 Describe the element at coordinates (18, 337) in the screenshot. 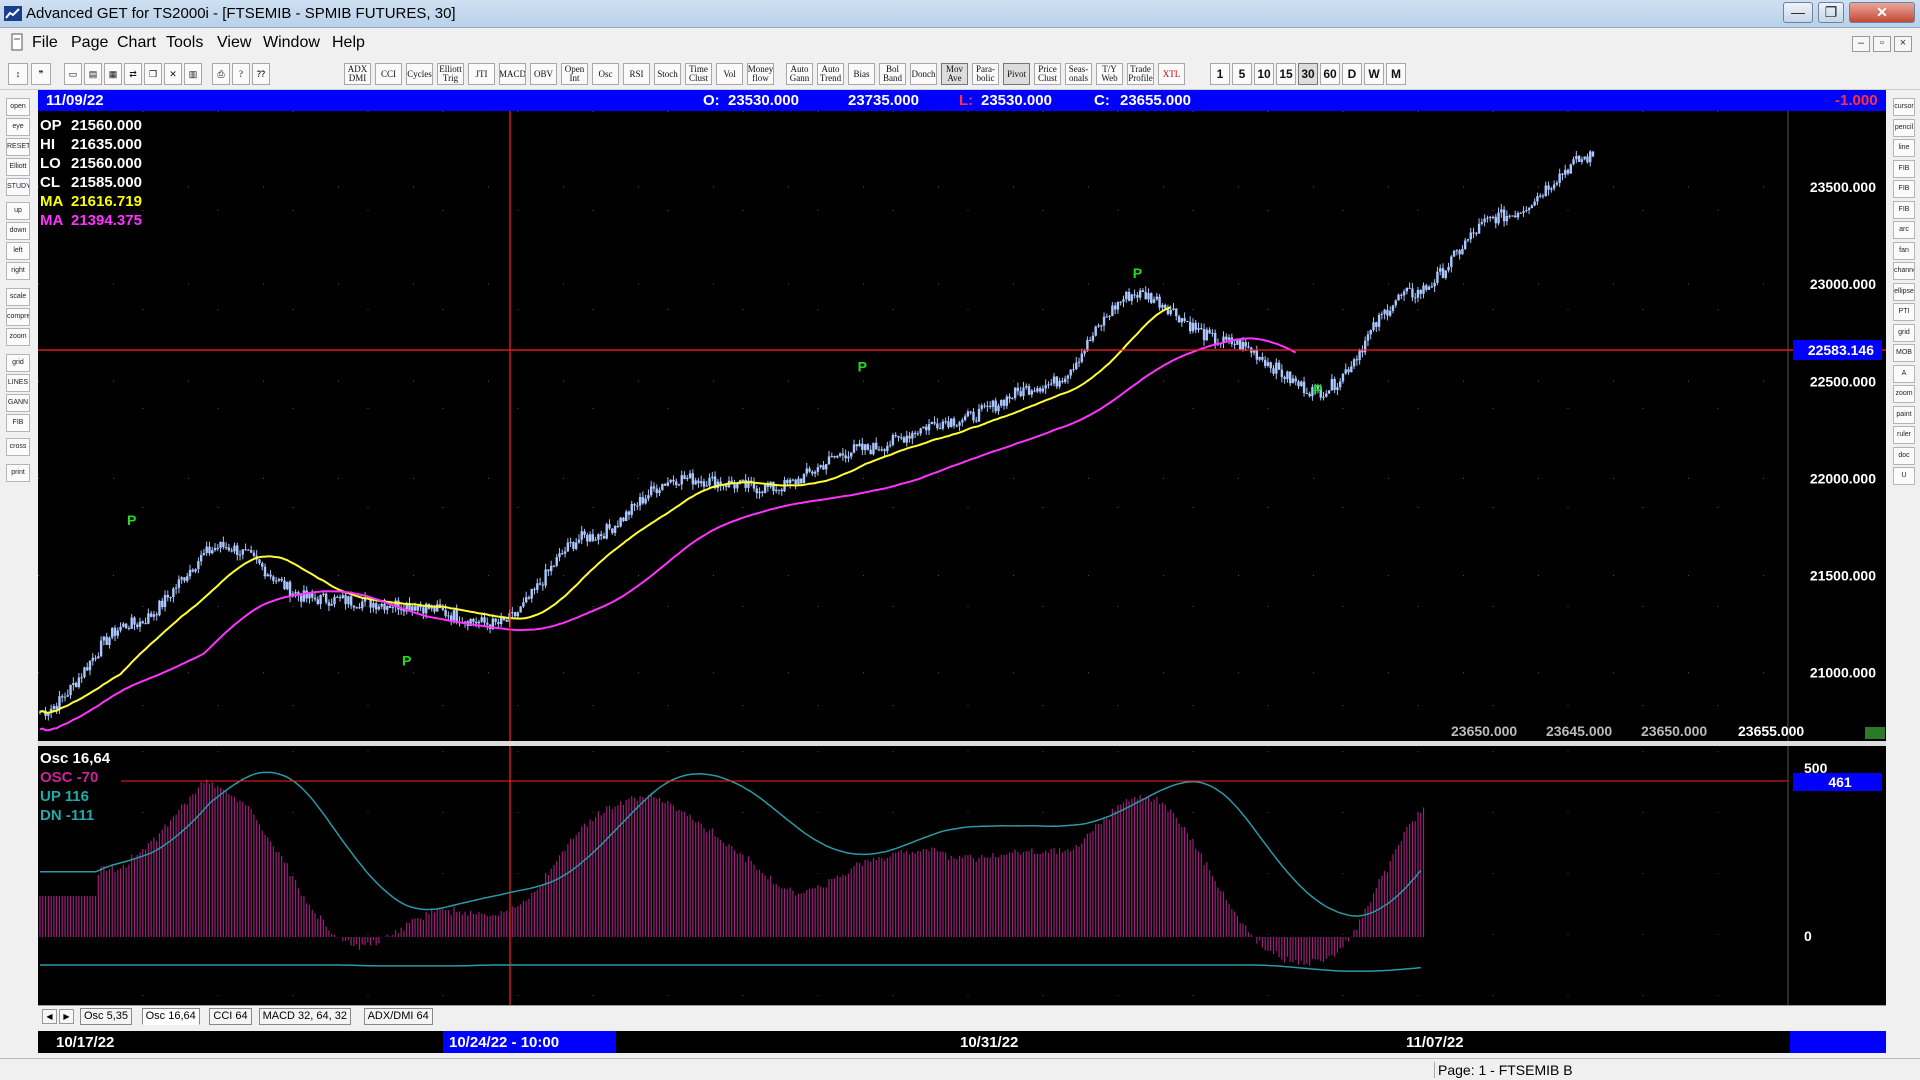

I see `left-tool-zoom-icon: zoom` at that location.